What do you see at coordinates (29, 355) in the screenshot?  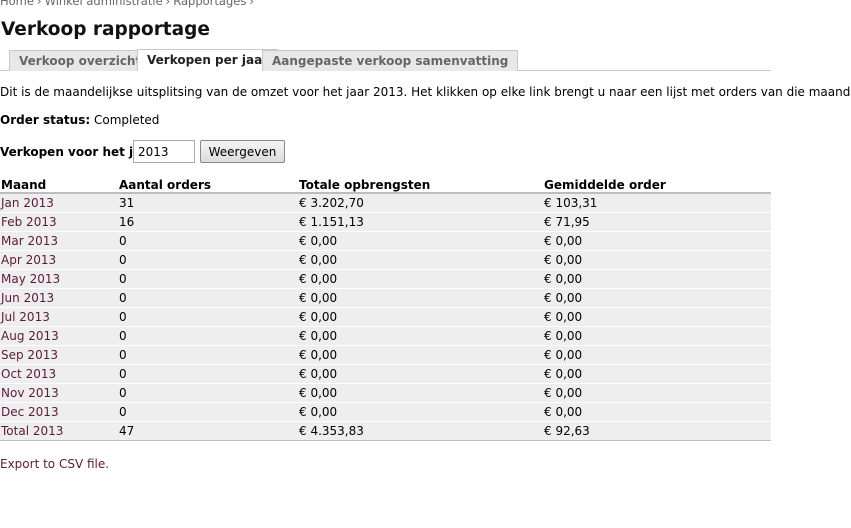 I see `month-link: Sep 2013` at bounding box center [29, 355].